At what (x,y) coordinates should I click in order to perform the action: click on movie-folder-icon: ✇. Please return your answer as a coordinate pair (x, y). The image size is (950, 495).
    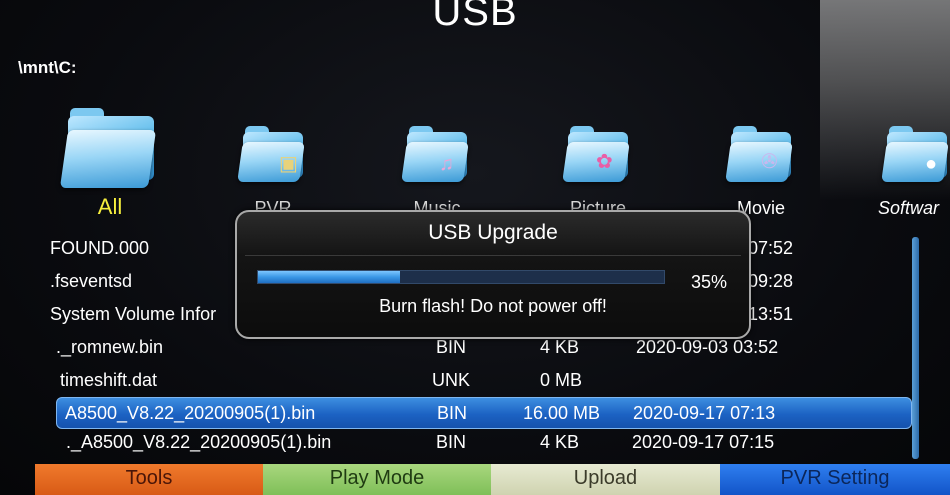
    Looking at the image, I should click on (761, 152).